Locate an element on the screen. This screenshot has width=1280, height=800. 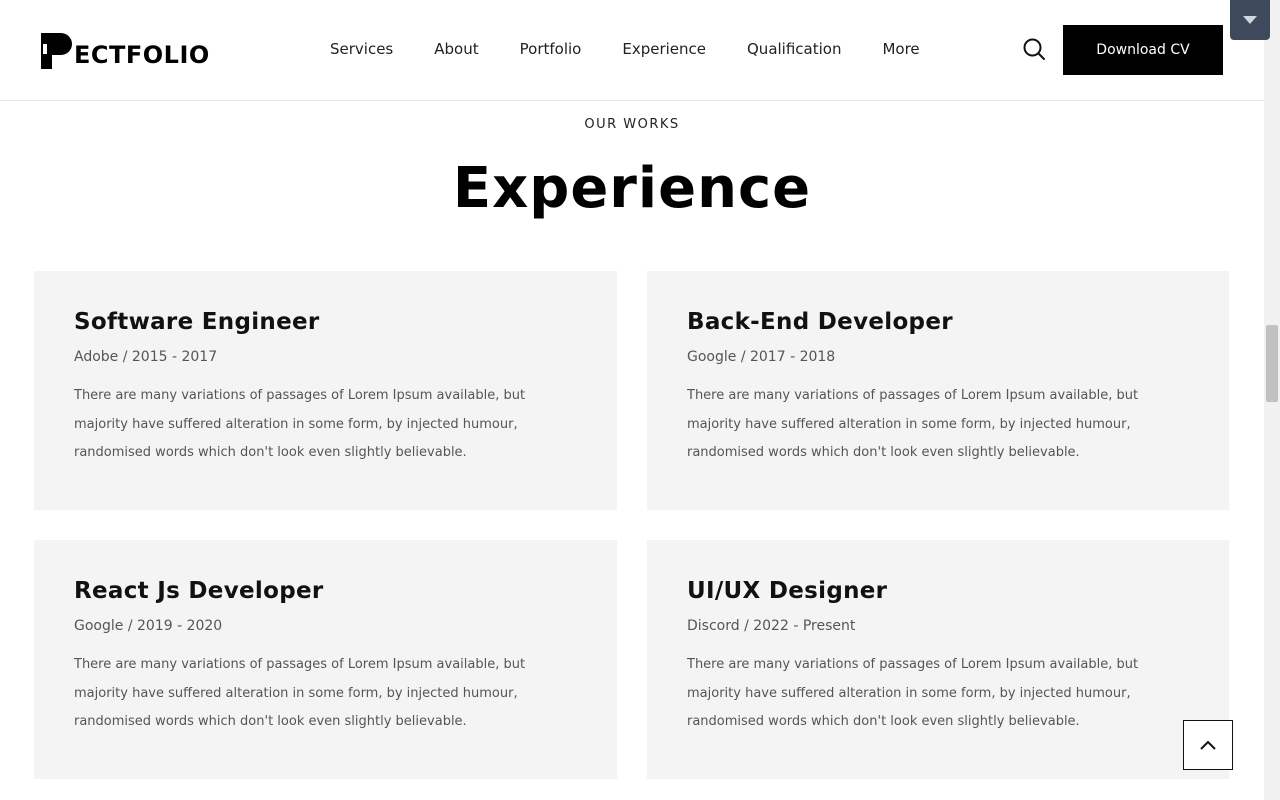
logo-mark-icon is located at coordinates (56, 51).